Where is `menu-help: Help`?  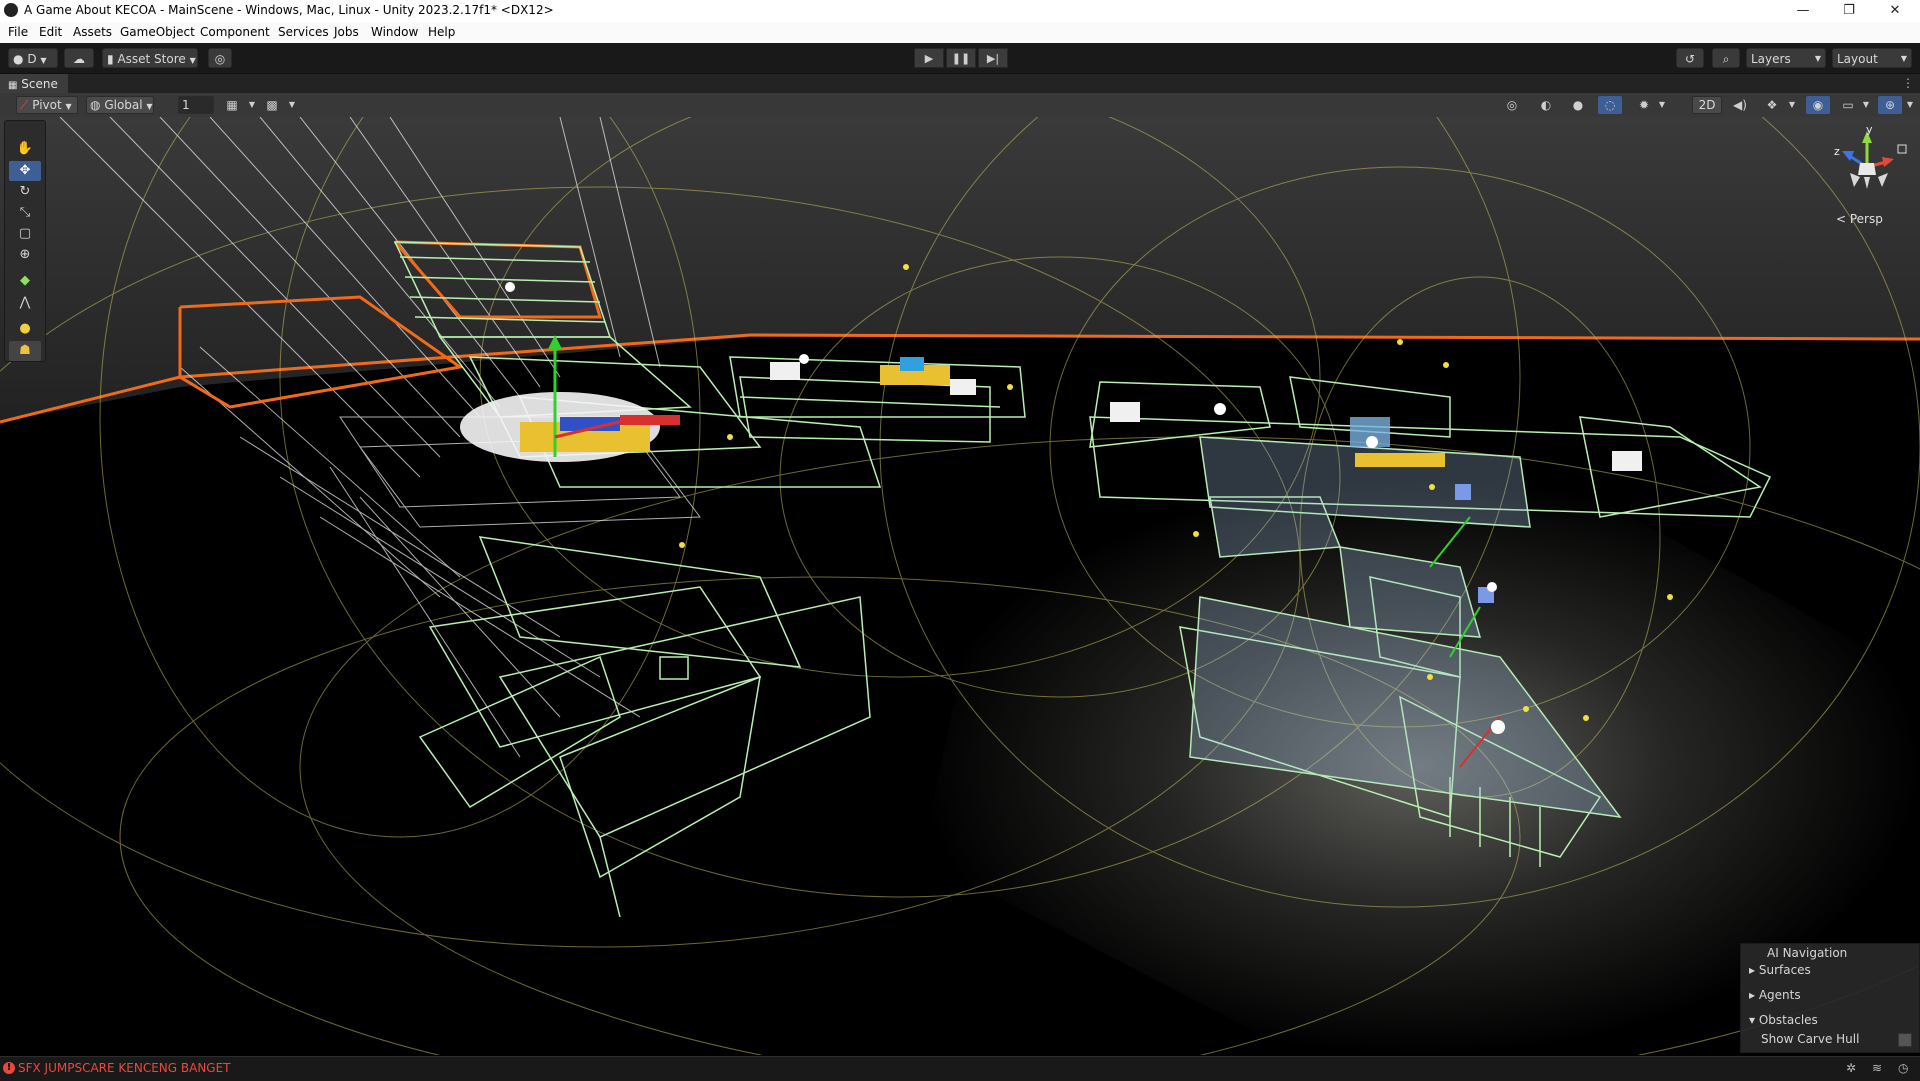 menu-help: Help is located at coordinates (441, 32).